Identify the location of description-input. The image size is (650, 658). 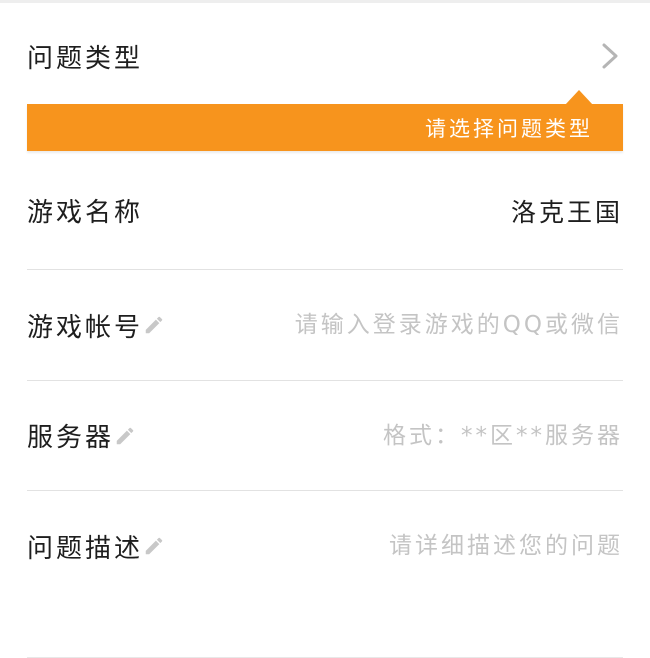
(399, 546).